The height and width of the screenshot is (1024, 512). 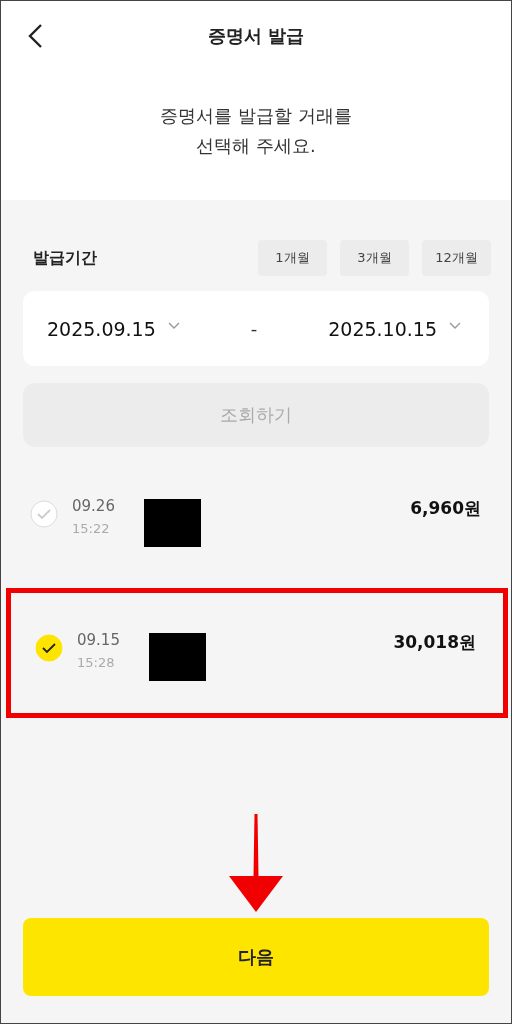 What do you see at coordinates (96, 662) in the screenshot?
I see `transaction-time: 15:28` at bounding box center [96, 662].